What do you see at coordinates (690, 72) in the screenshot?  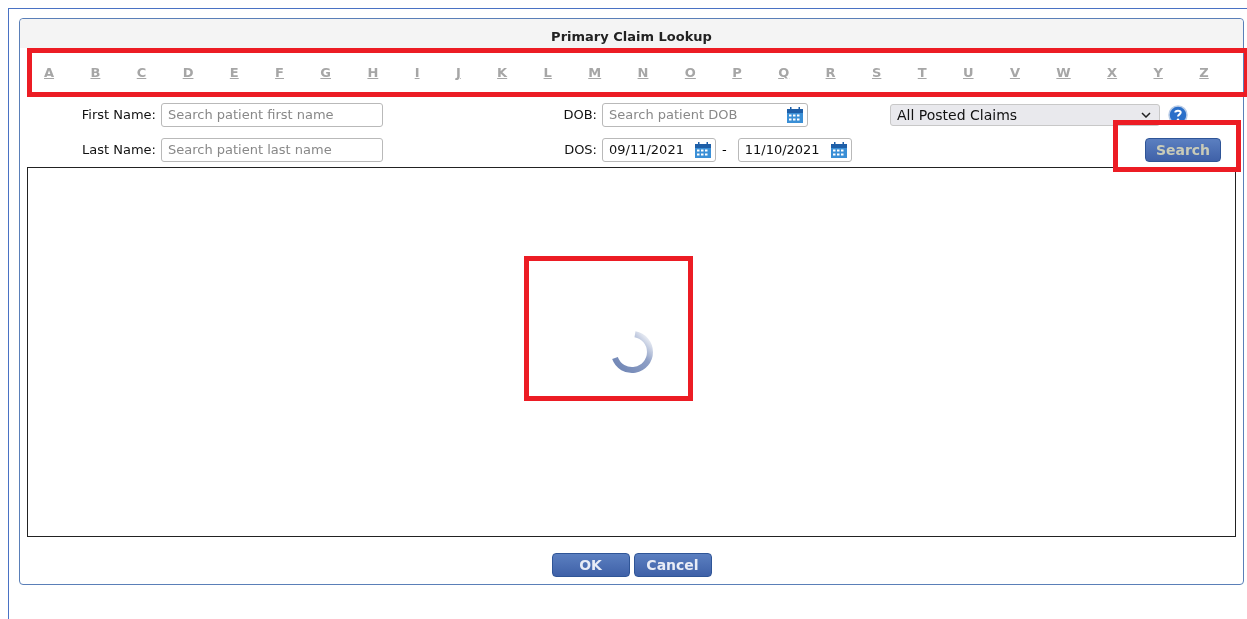 I see `letter-link: O` at bounding box center [690, 72].